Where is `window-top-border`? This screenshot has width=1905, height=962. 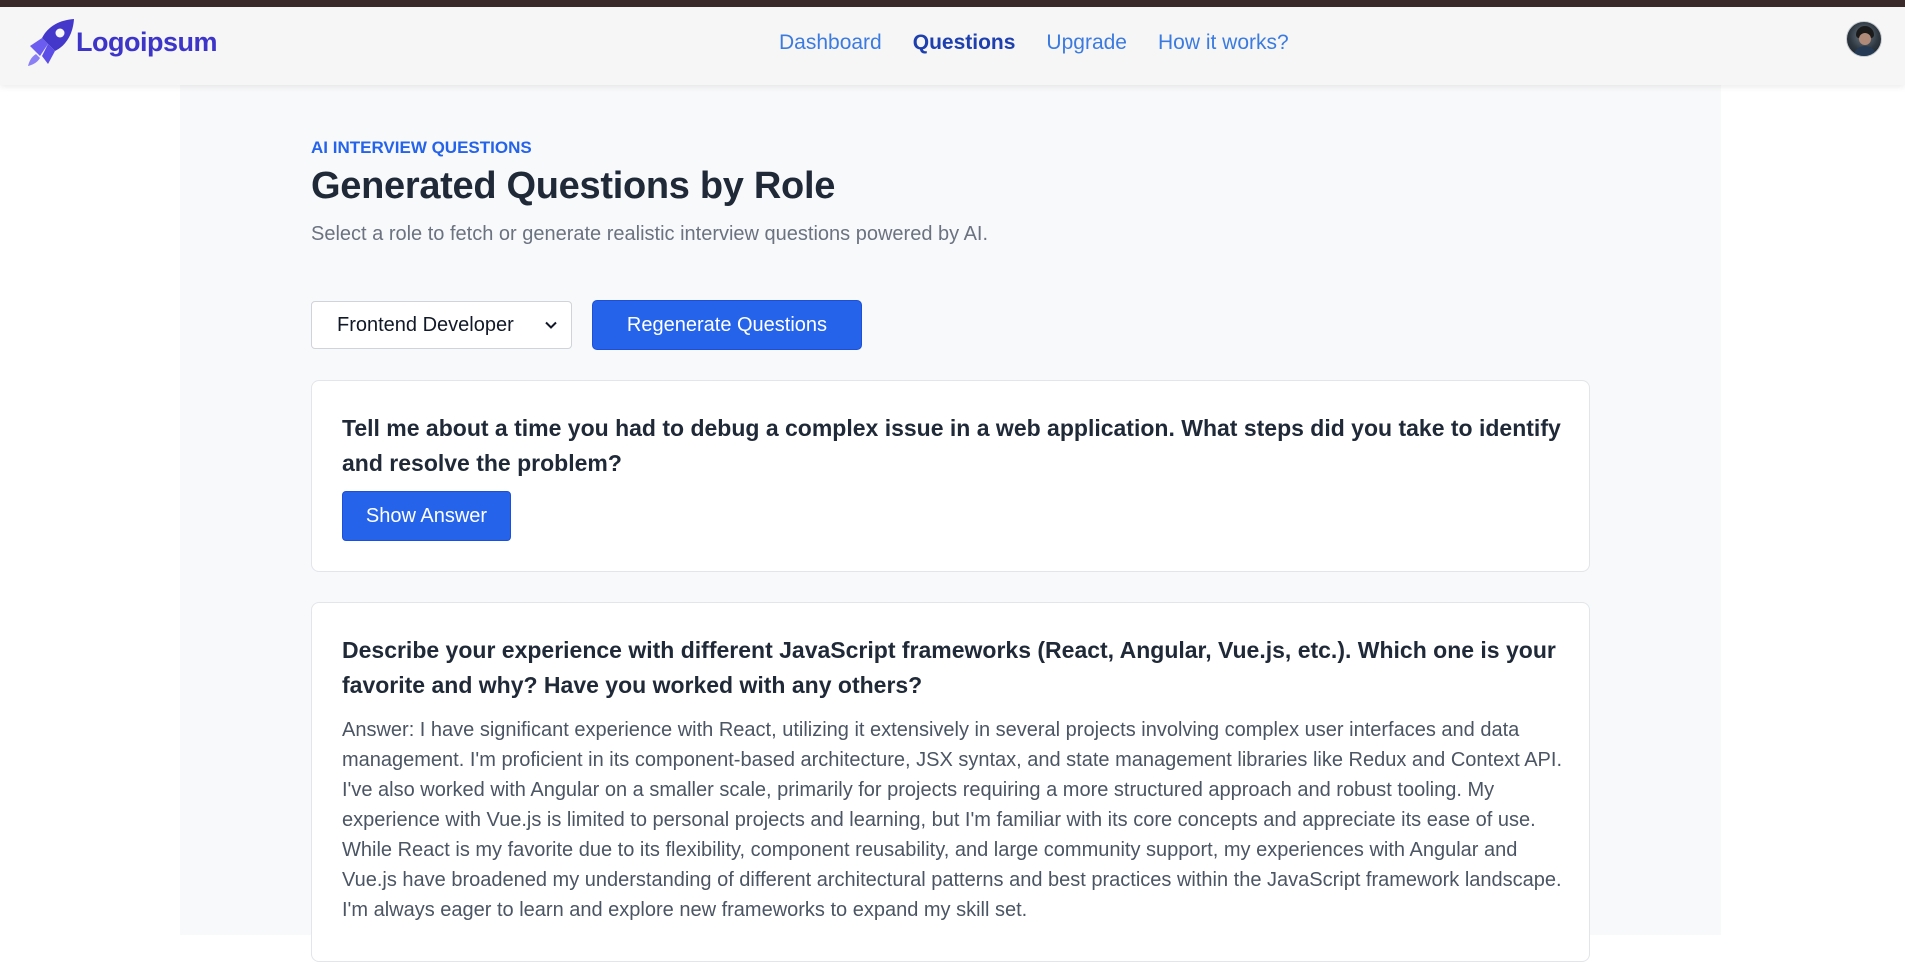
window-top-border is located at coordinates (952, 3).